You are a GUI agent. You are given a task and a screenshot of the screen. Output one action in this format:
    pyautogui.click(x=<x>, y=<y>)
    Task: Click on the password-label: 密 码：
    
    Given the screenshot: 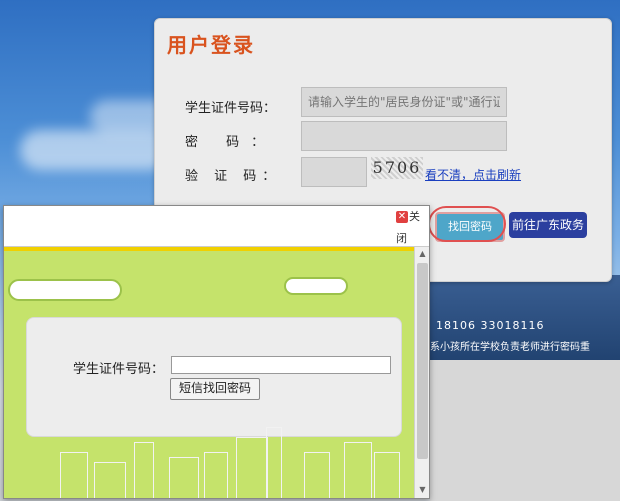 What is the action you would take?
    pyautogui.click(x=231, y=142)
    